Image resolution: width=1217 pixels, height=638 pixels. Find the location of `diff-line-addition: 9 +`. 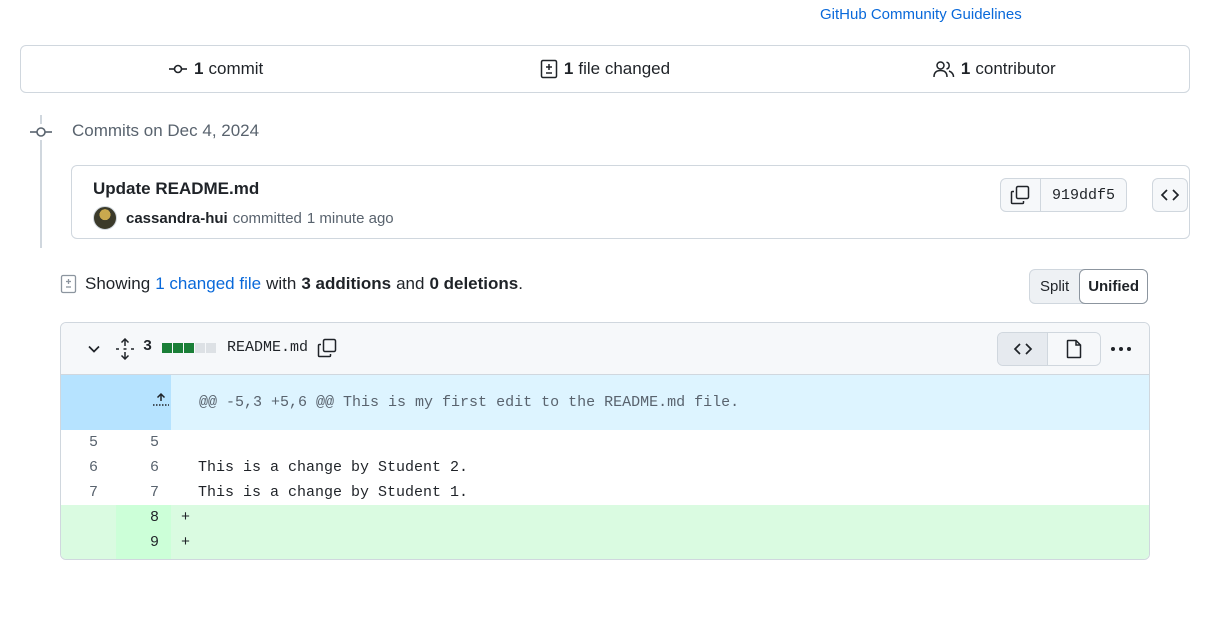

diff-line-addition: 9 + is located at coordinates (605, 542).